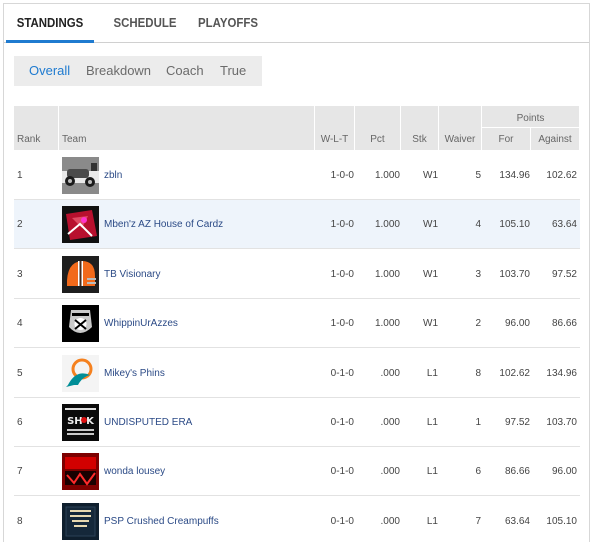 This screenshot has height=542, width=592. I want to click on points-for-cell: 102.62, so click(514, 373).